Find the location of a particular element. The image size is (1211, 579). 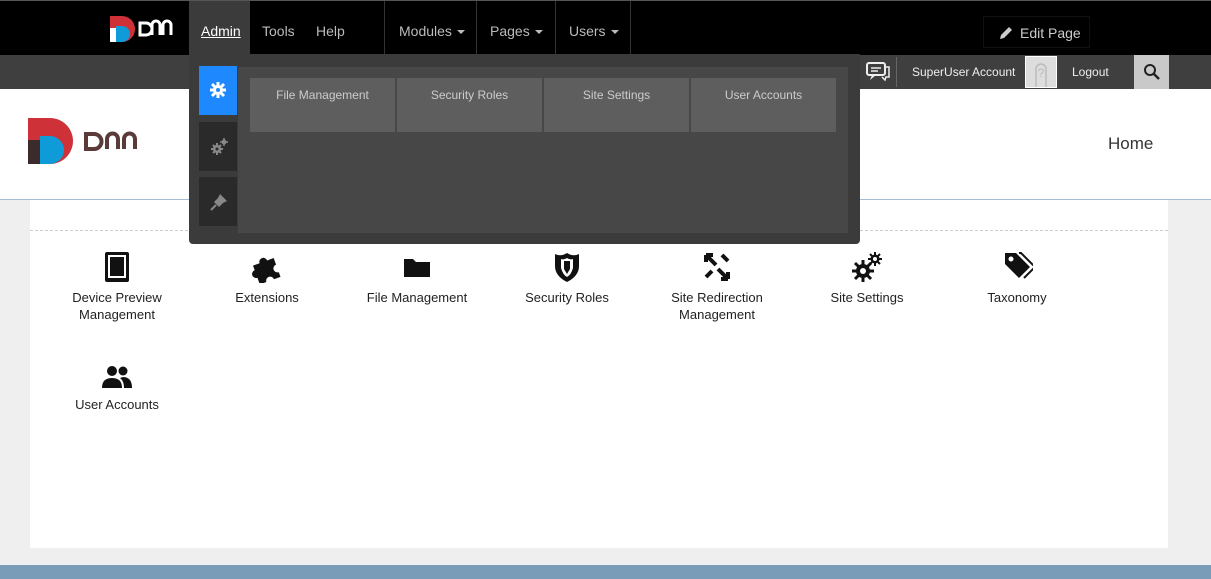

site-logo is located at coordinates (89, 141).